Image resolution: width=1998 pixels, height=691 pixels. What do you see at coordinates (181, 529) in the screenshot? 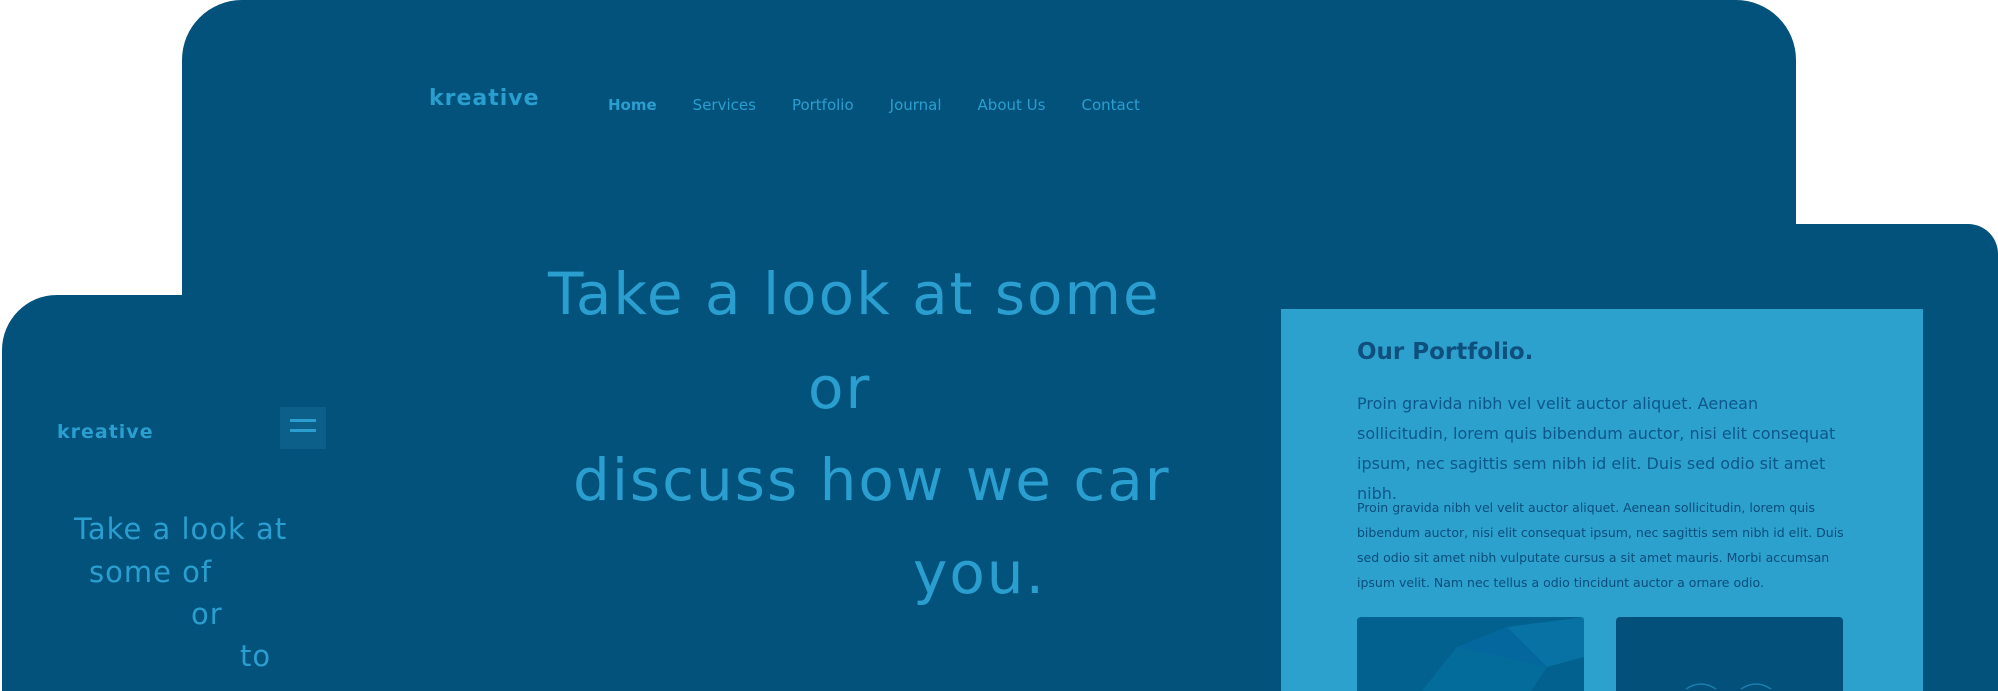
I see `phone-hero-line-1: Take a look at` at bounding box center [181, 529].